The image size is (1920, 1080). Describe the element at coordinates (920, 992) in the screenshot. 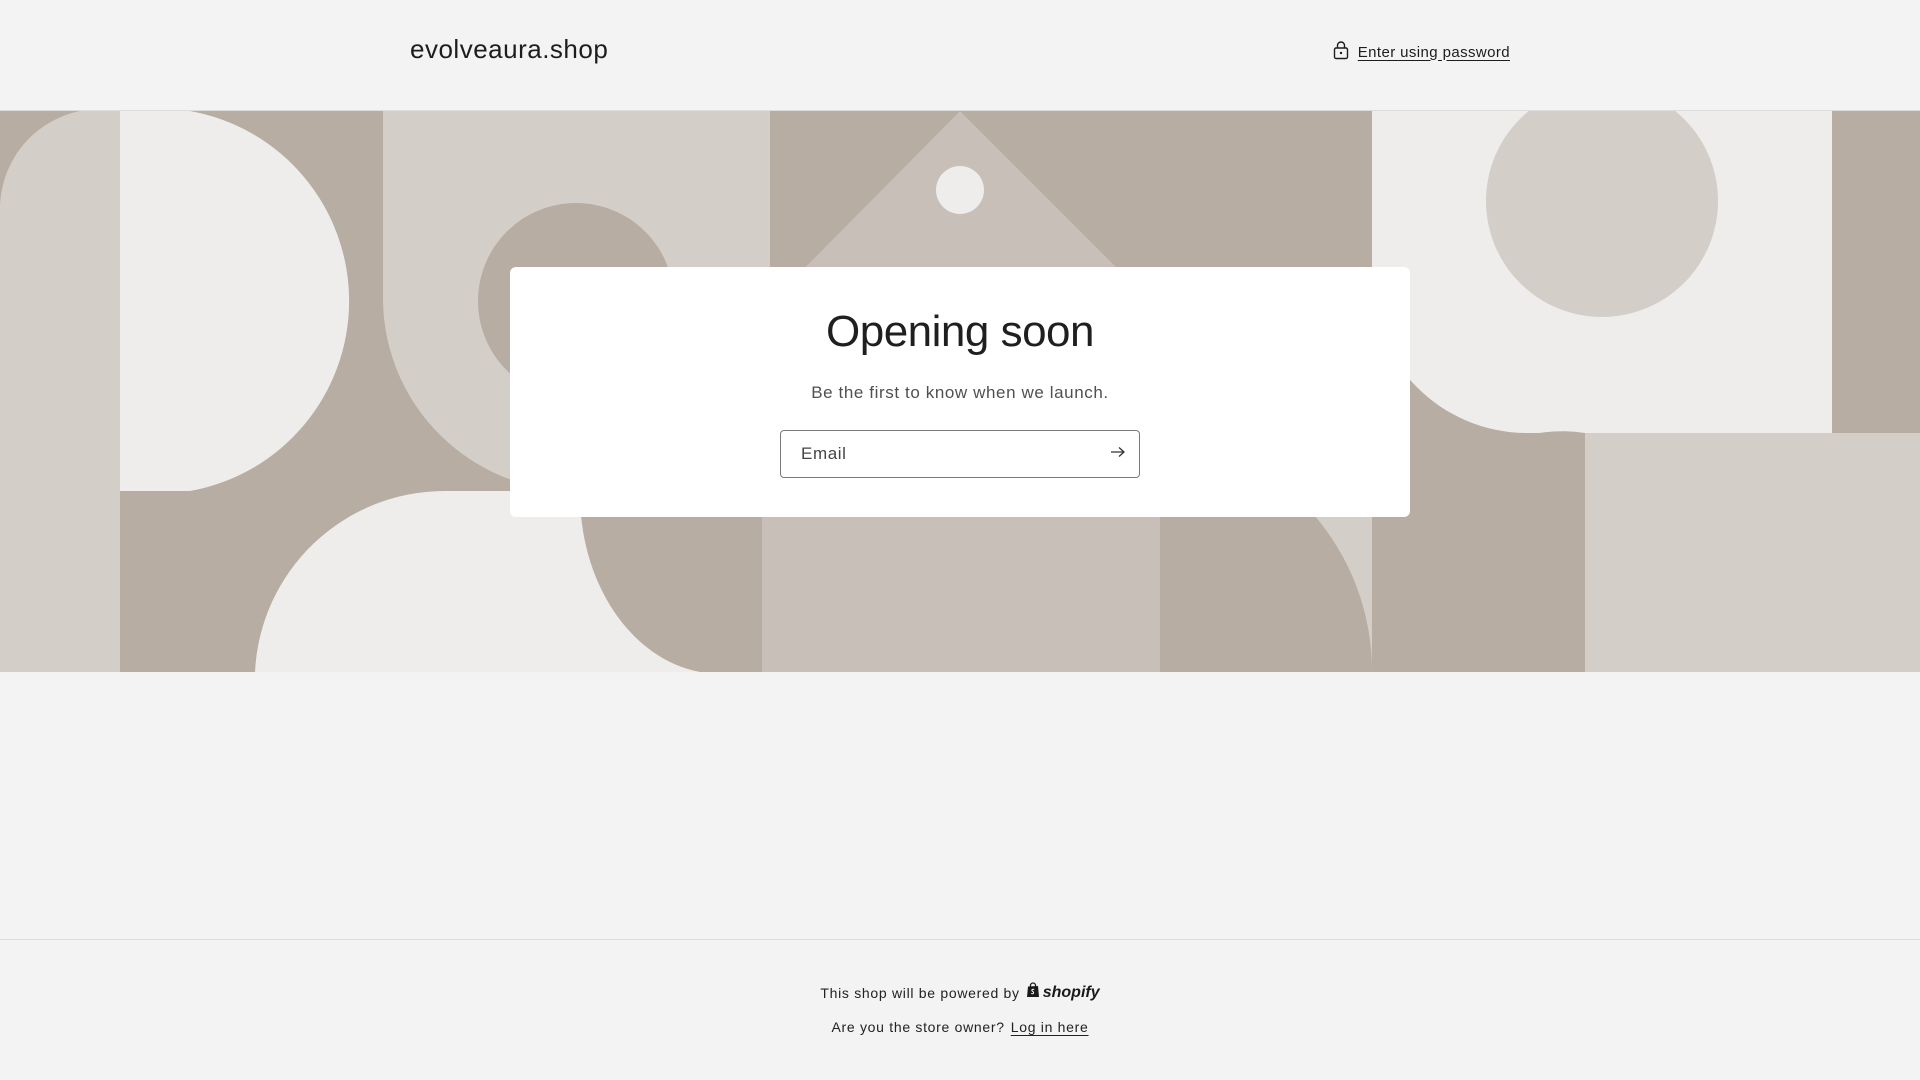

I see `powered-by-text: This shop will be powered by` at that location.